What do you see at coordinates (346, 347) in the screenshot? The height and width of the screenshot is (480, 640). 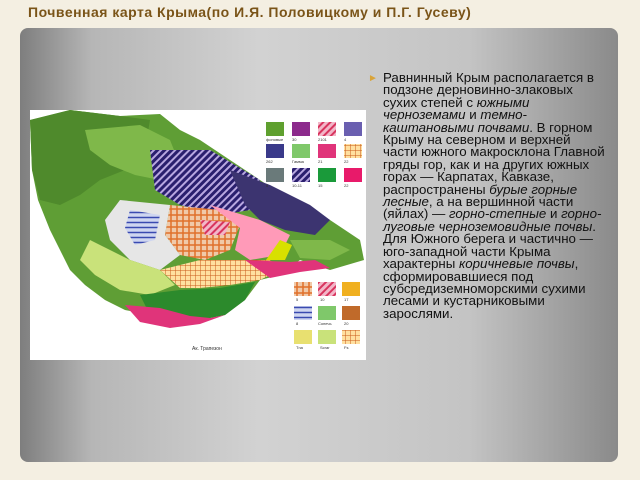 I see `legend-label: Fs` at bounding box center [346, 347].